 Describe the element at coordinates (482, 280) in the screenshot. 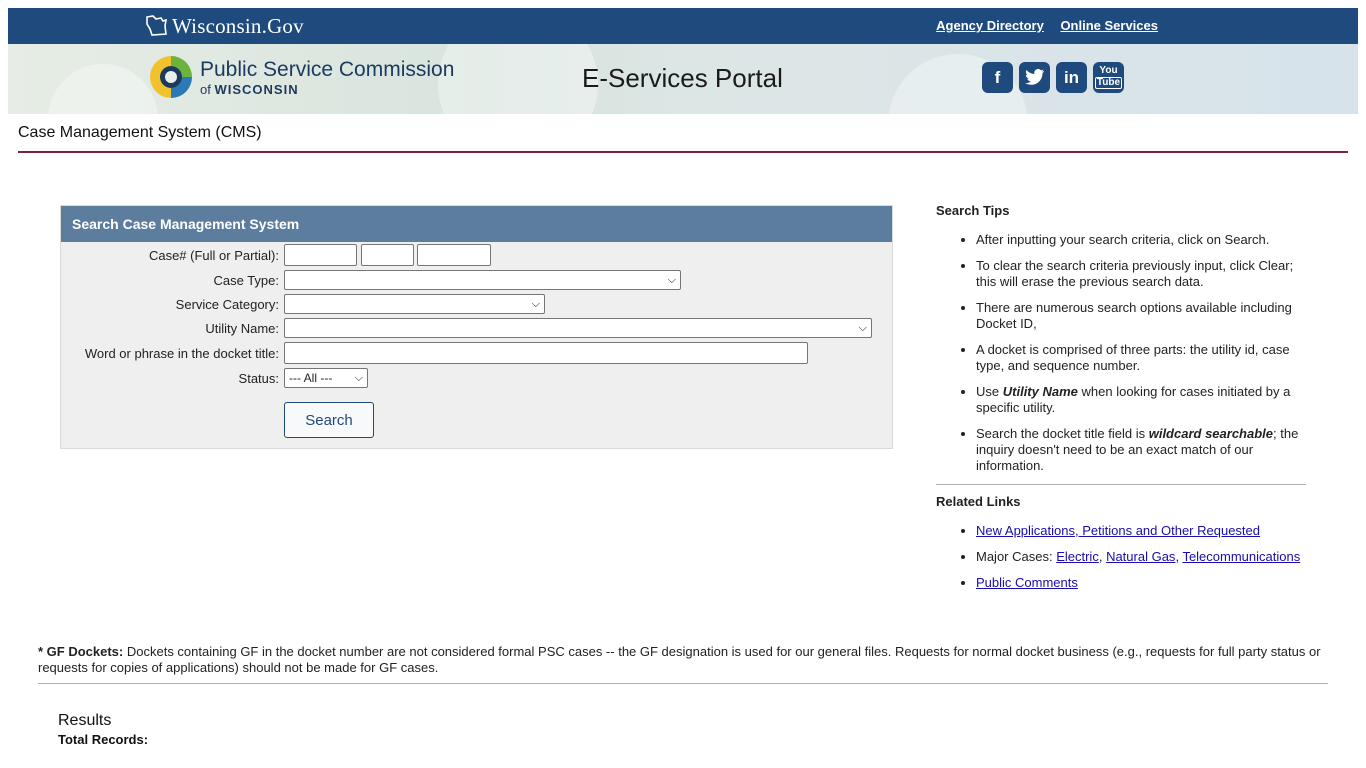

I see `case-type-select: ⌵` at that location.